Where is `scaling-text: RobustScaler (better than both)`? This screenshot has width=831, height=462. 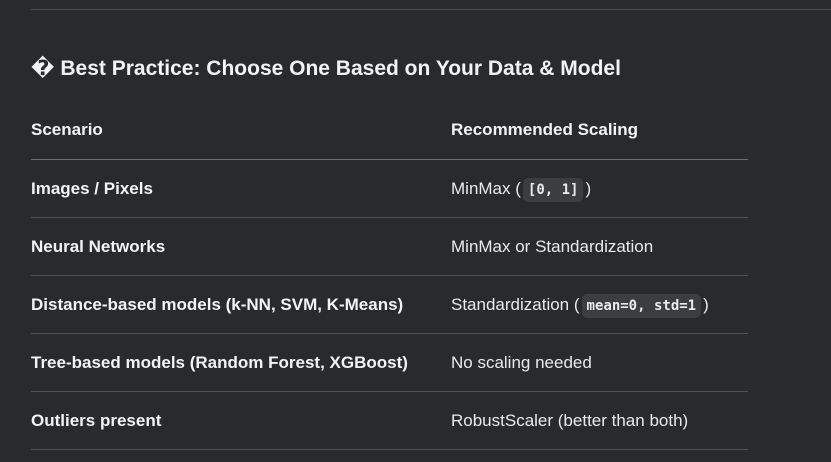 scaling-text: RobustScaler (better than both) is located at coordinates (570, 420).